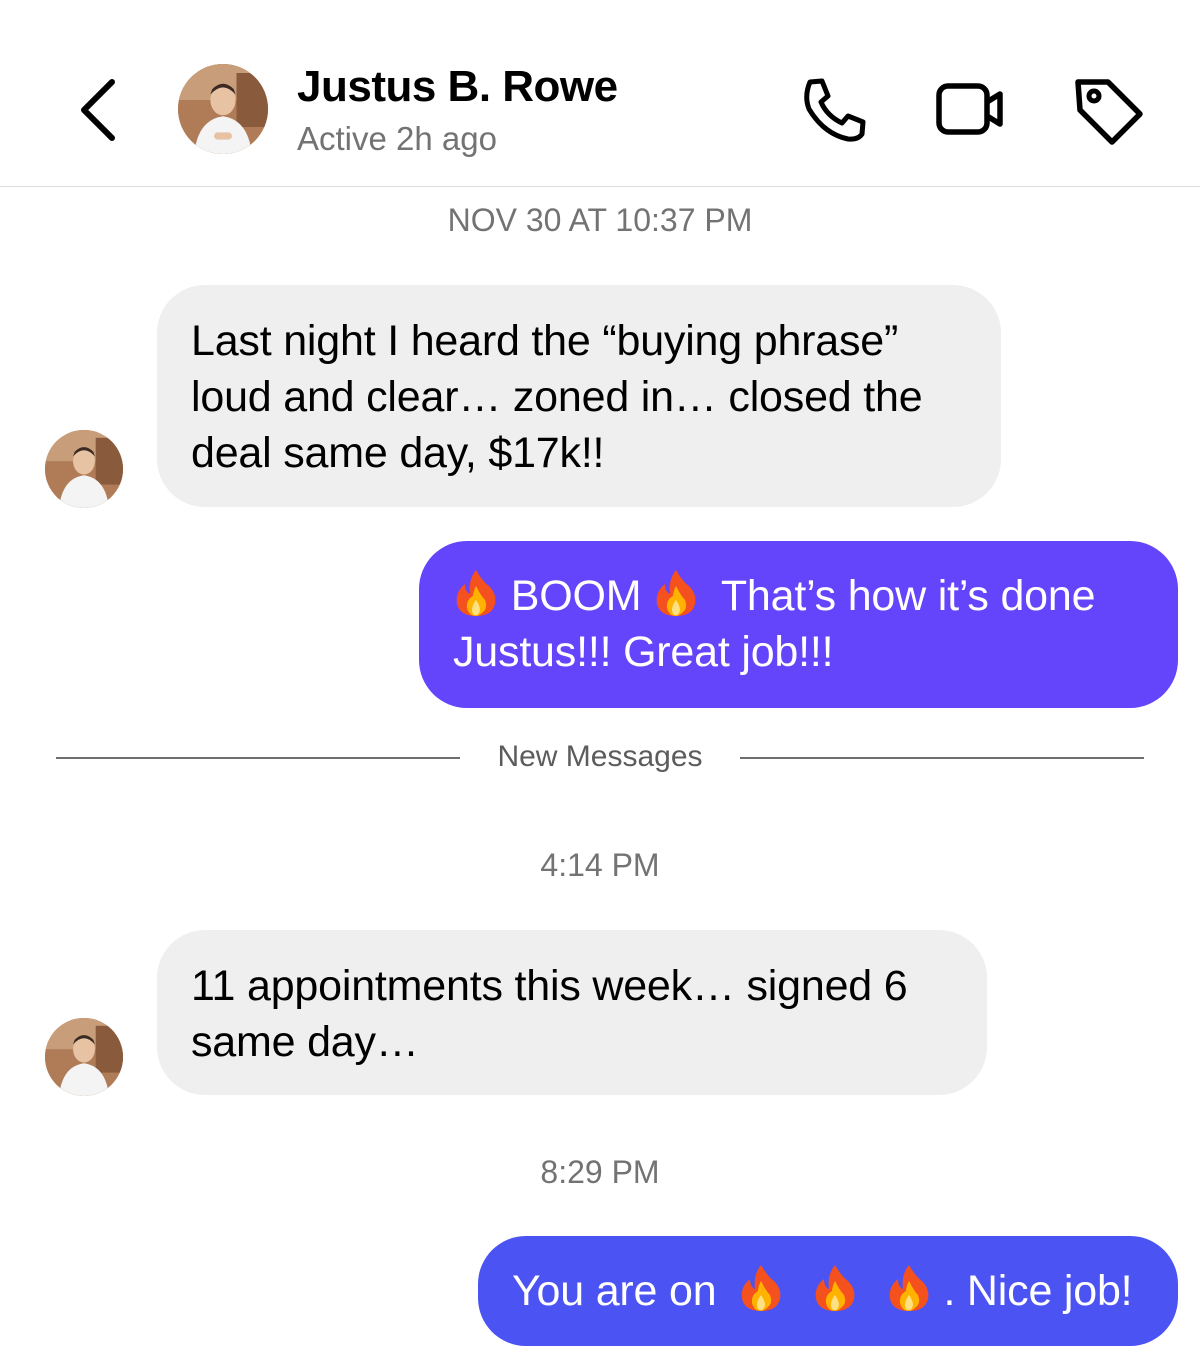 This screenshot has width=1200, height=1365. Describe the element at coordinates (908, 596) in the screenshot. I see `message-text: That’s how it’s done` at that location.